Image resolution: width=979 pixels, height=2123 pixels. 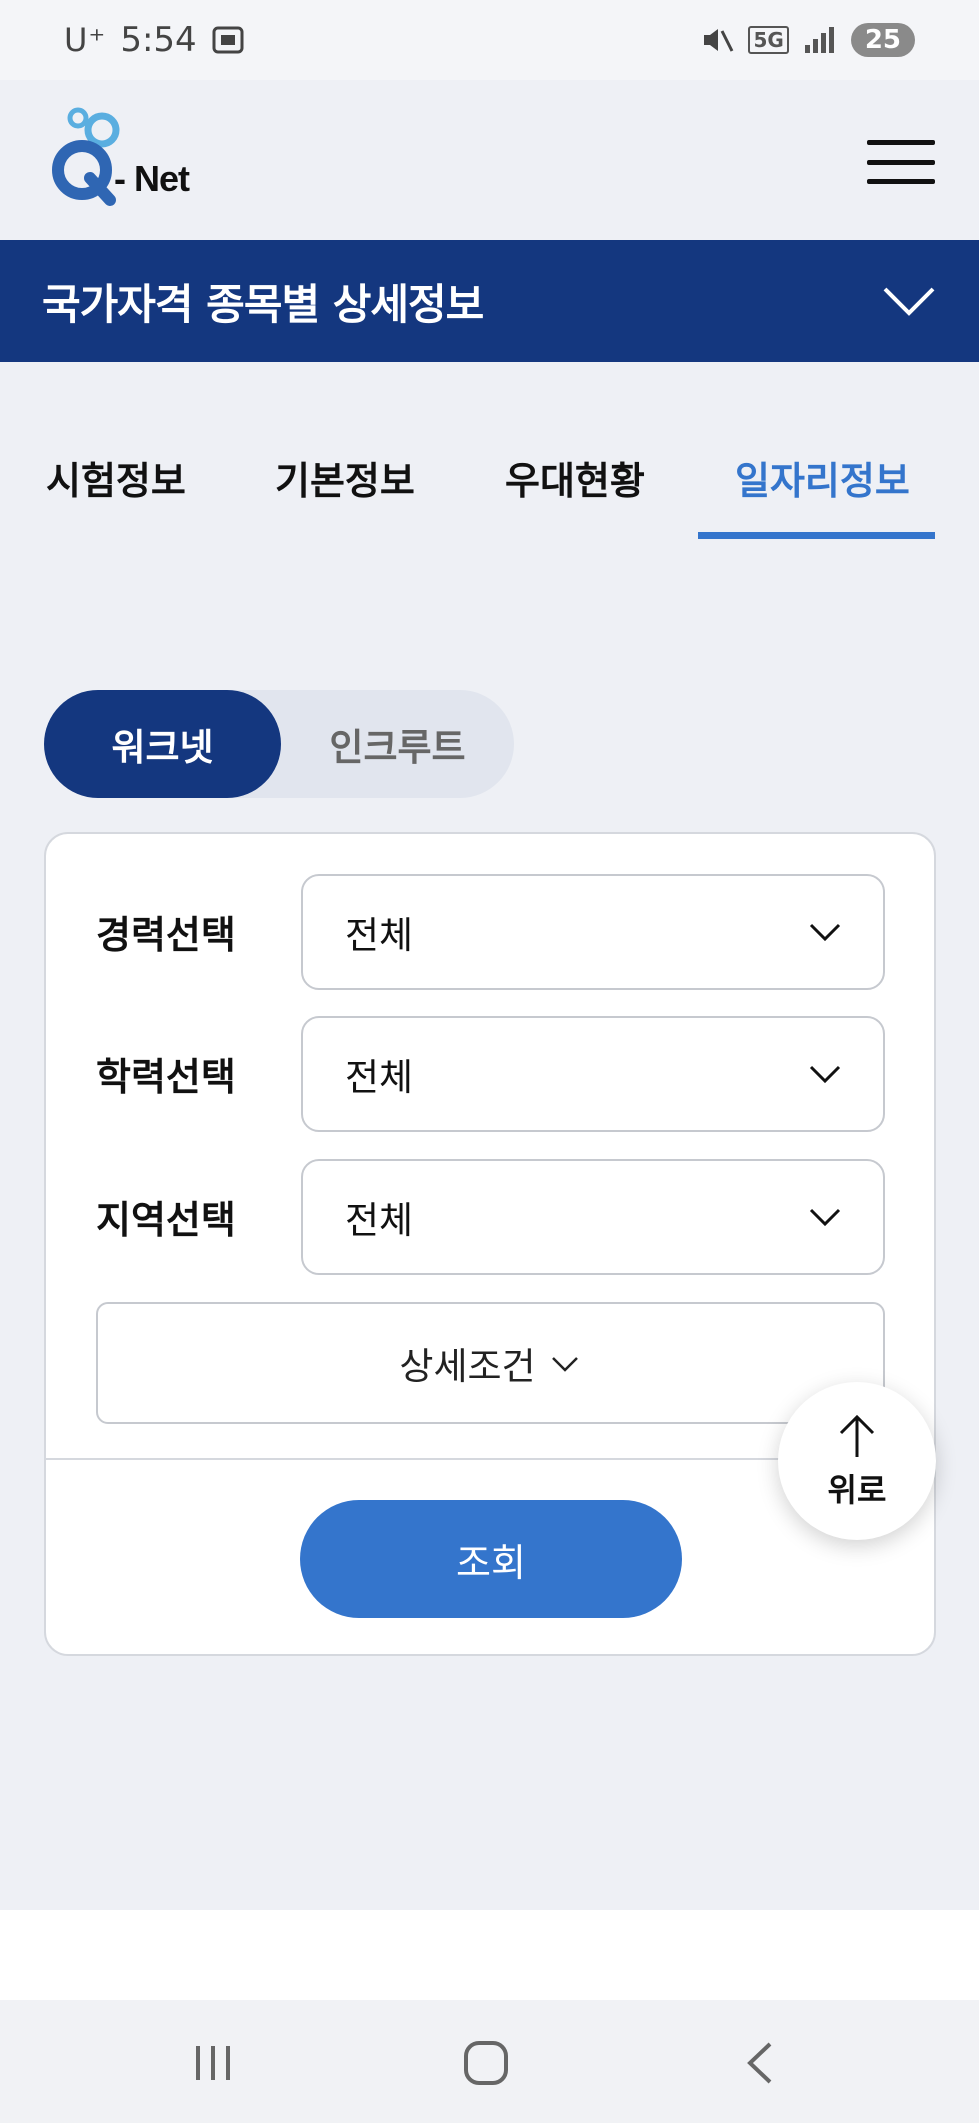 I want to click on battery-level: 25, so click(x=882, y=40).